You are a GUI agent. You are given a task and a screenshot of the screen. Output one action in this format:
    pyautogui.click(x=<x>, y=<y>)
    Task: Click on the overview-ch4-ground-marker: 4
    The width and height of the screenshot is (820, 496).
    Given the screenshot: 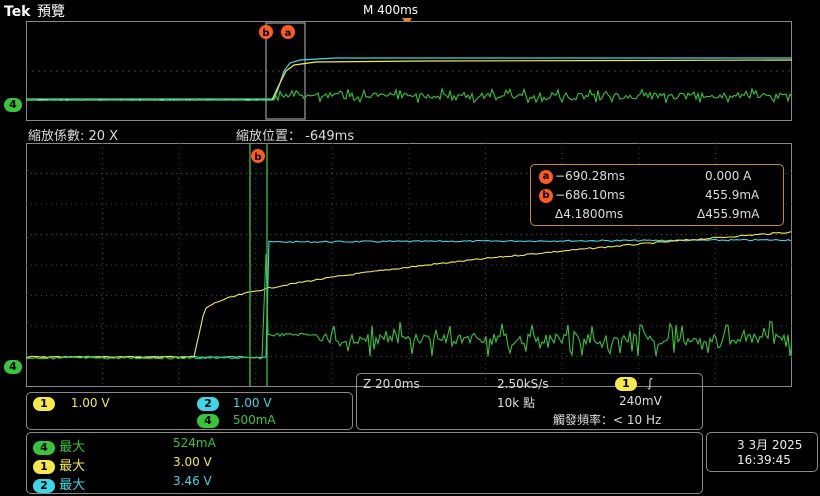 What is the action you would take?
    pyautogui.click(x=13, y=102)
    